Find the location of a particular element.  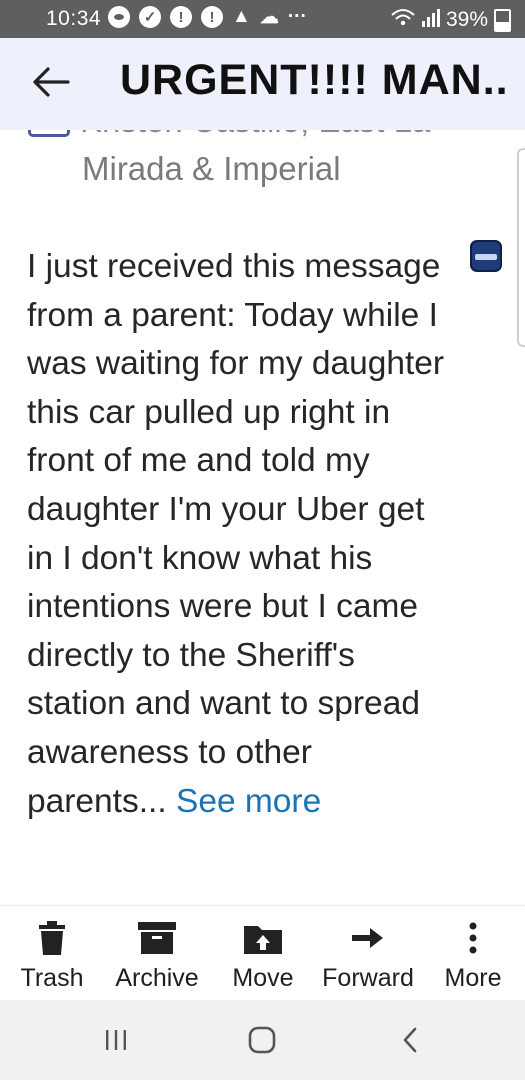

more-button: More is located at coordinates (473, 956).